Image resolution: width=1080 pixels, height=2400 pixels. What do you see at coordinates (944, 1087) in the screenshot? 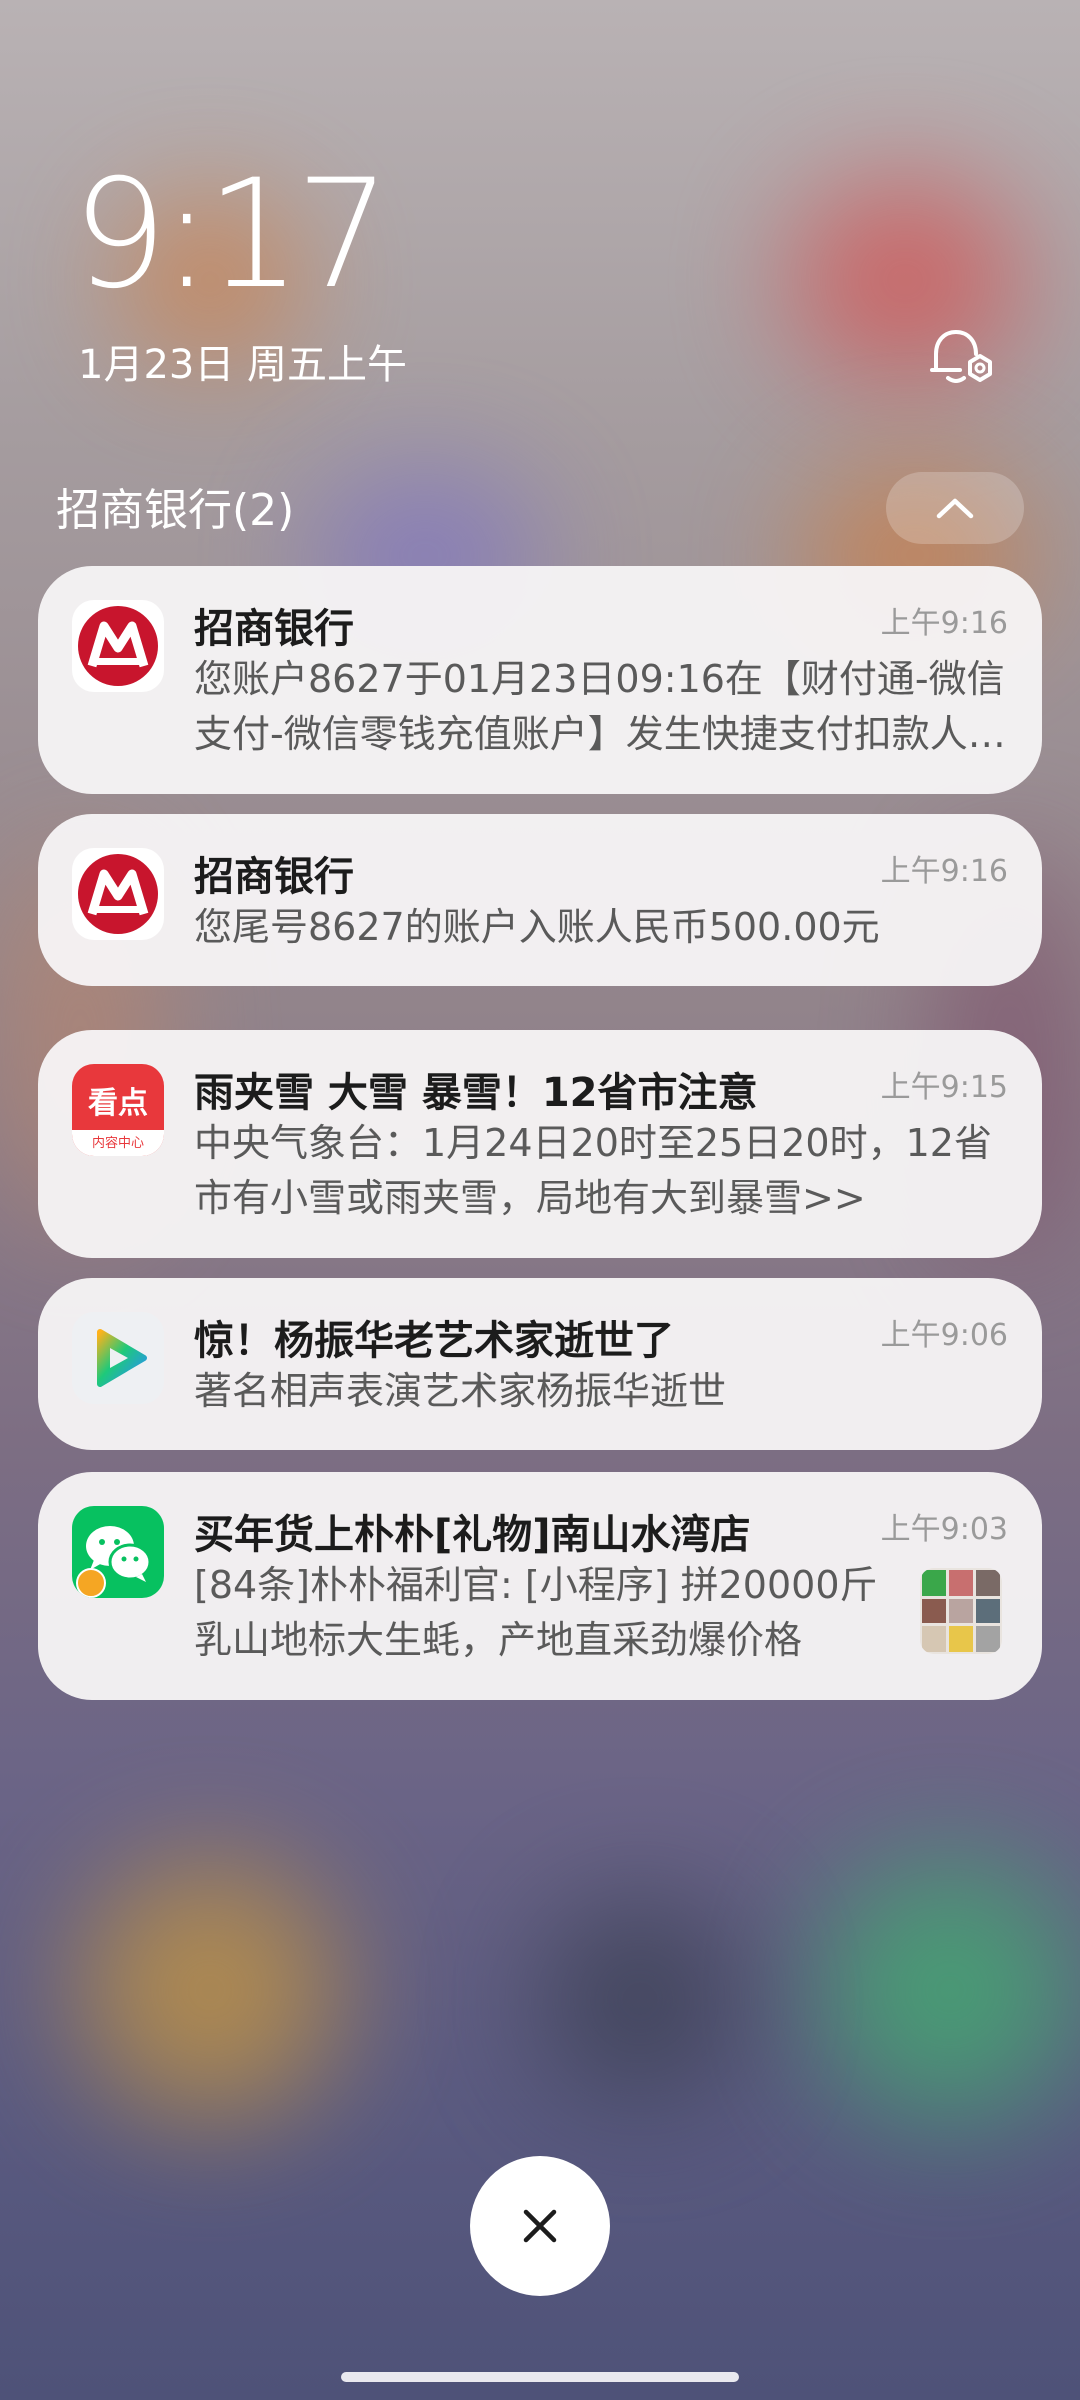
I see `notification-time: 上午9:15` at bounding box center [944, 1087].